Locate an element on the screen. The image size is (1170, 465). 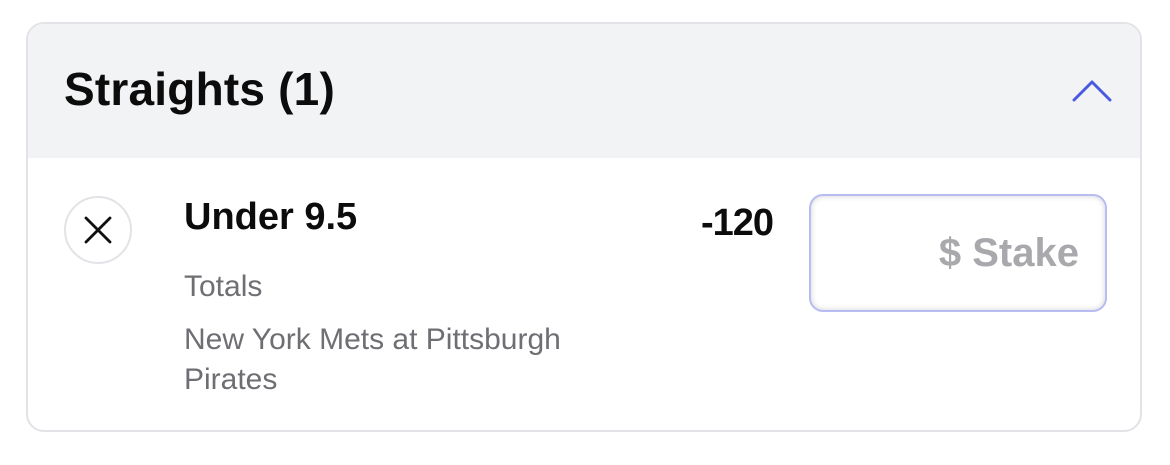
collapse-button is located at coordinates (1092, 90).